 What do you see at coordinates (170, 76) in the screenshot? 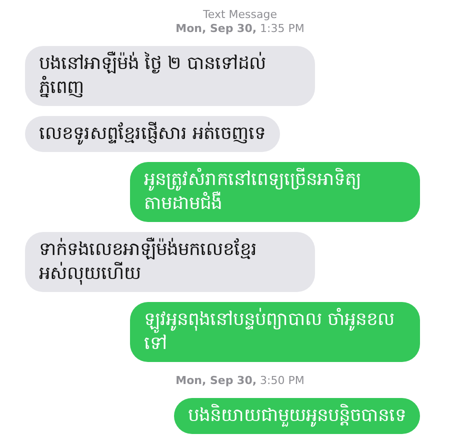
I see `received-message-bubble: បងនៅអាឡឺម៉ង់ ថ្ងៃ ២ បានទៅដល់ភ្នំពេញ` at bounding box center [170, 76].